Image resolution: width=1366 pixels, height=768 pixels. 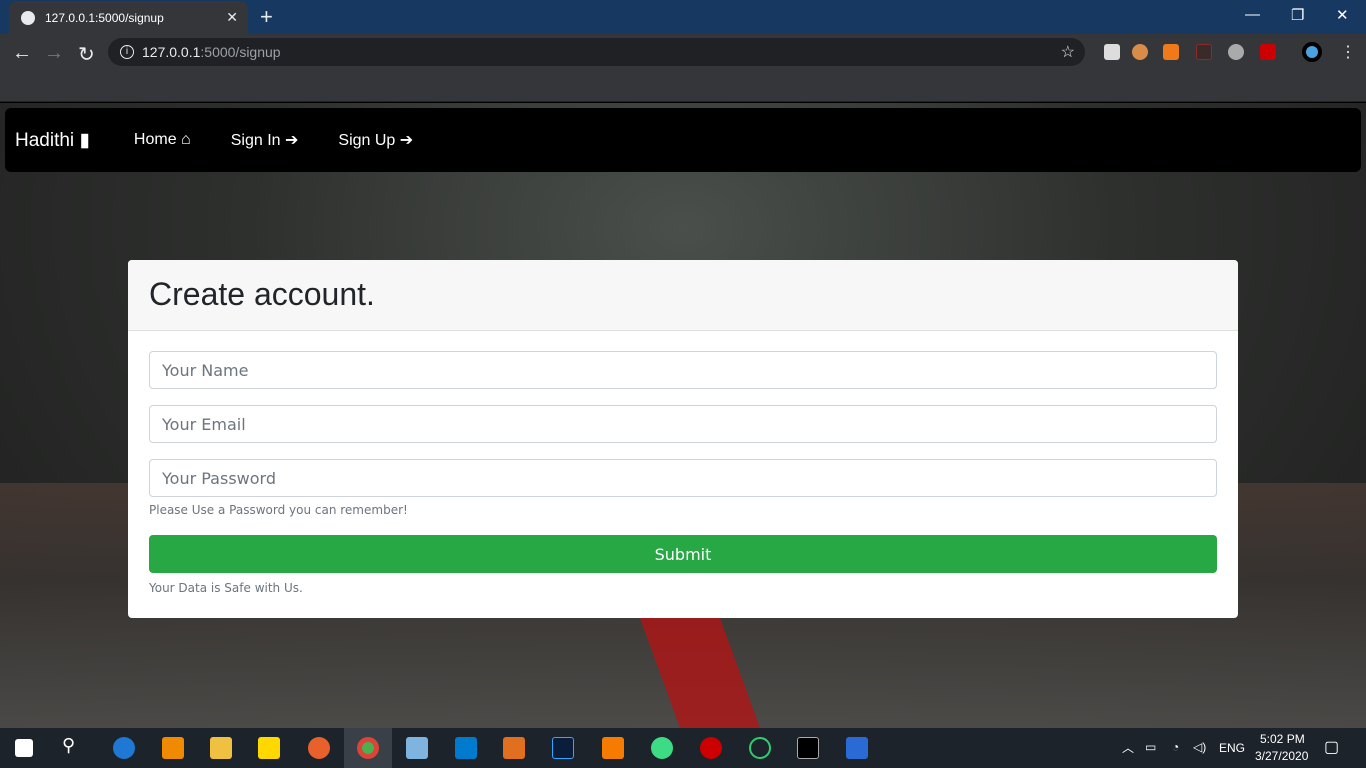 What do you see at coordinates (683, 748) in the screenshot?
I see `taskbar: ⚲ ︿ ▭ ◔ ◁) ENG 5:02 PM 3/27/2020 ▢` at bounding box center [683, 748].